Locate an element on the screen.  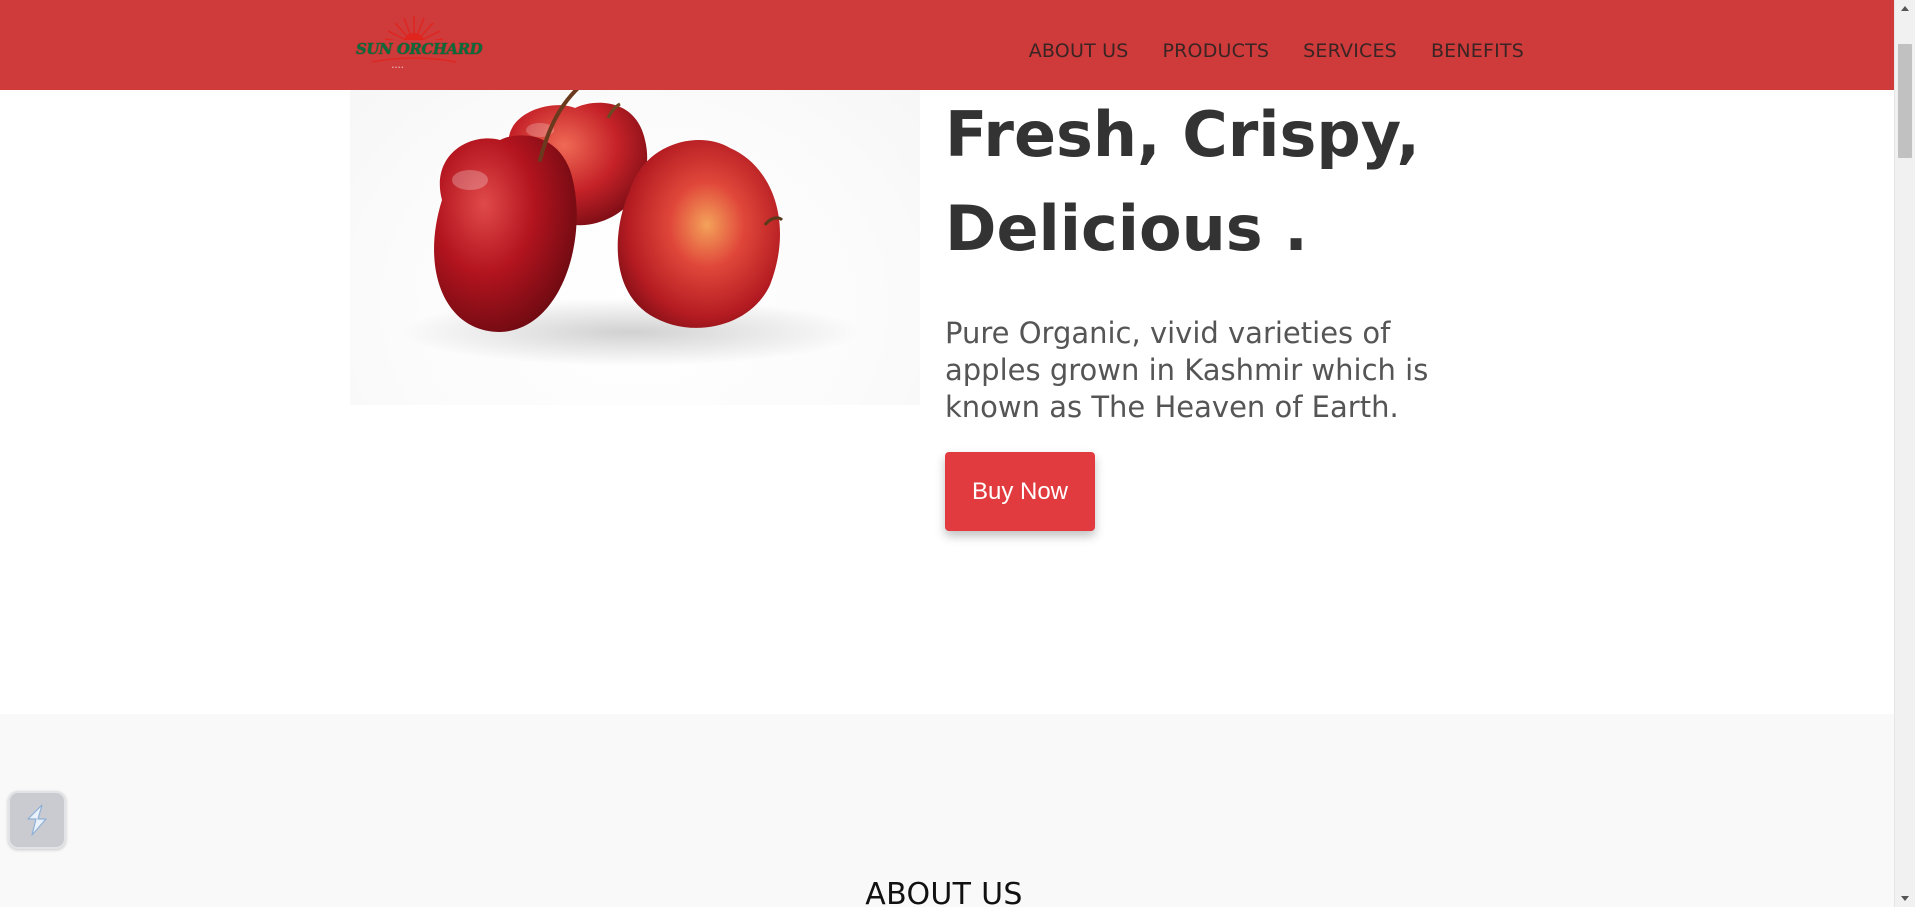
nav-products: PRODUCTS is located at coordinates (1215, 51).